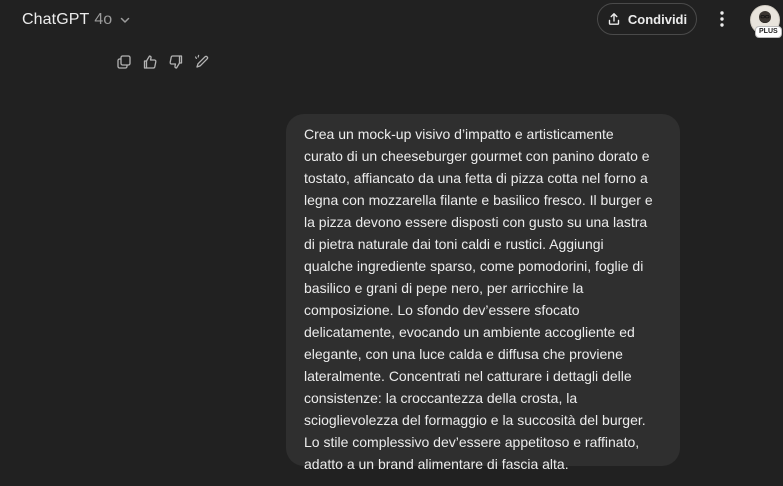 This screenshot has height=486, width=783. What do you see at coordinates (766, 21) in the screenshot?
I see `avatar: PLUS` at bounding box center [766, 21].